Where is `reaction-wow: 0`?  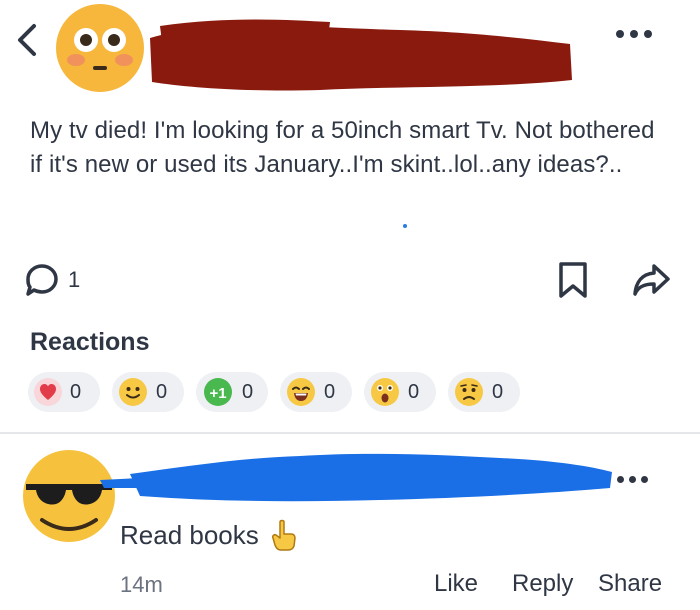 reaction-wow: 0 is located at coordinates (400, 392).